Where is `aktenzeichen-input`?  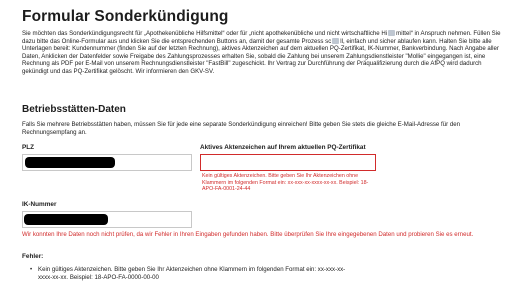
aktenzeichen-input is located at coordinates (288, 162).